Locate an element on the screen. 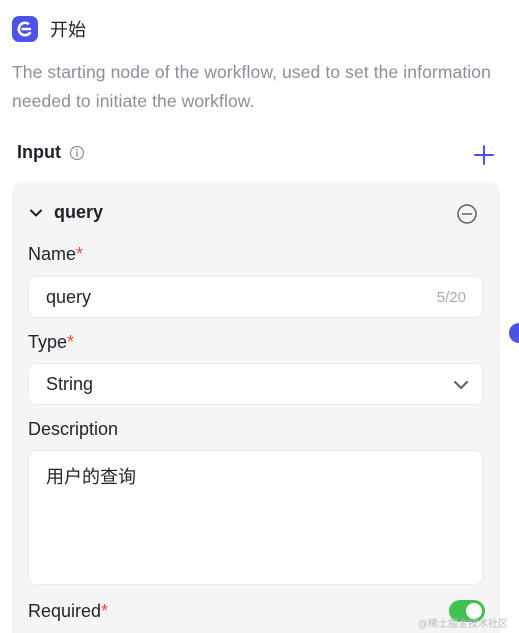 The image size is (519, 633). required-field-label: Required* is located at coordinates (68, 611).